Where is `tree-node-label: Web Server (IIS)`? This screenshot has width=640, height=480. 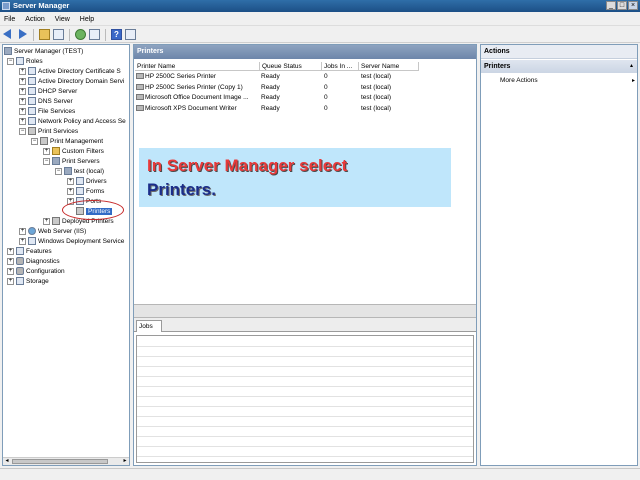 tree-node-label: Web Server (IIS) is located at coordinates (62, 231).